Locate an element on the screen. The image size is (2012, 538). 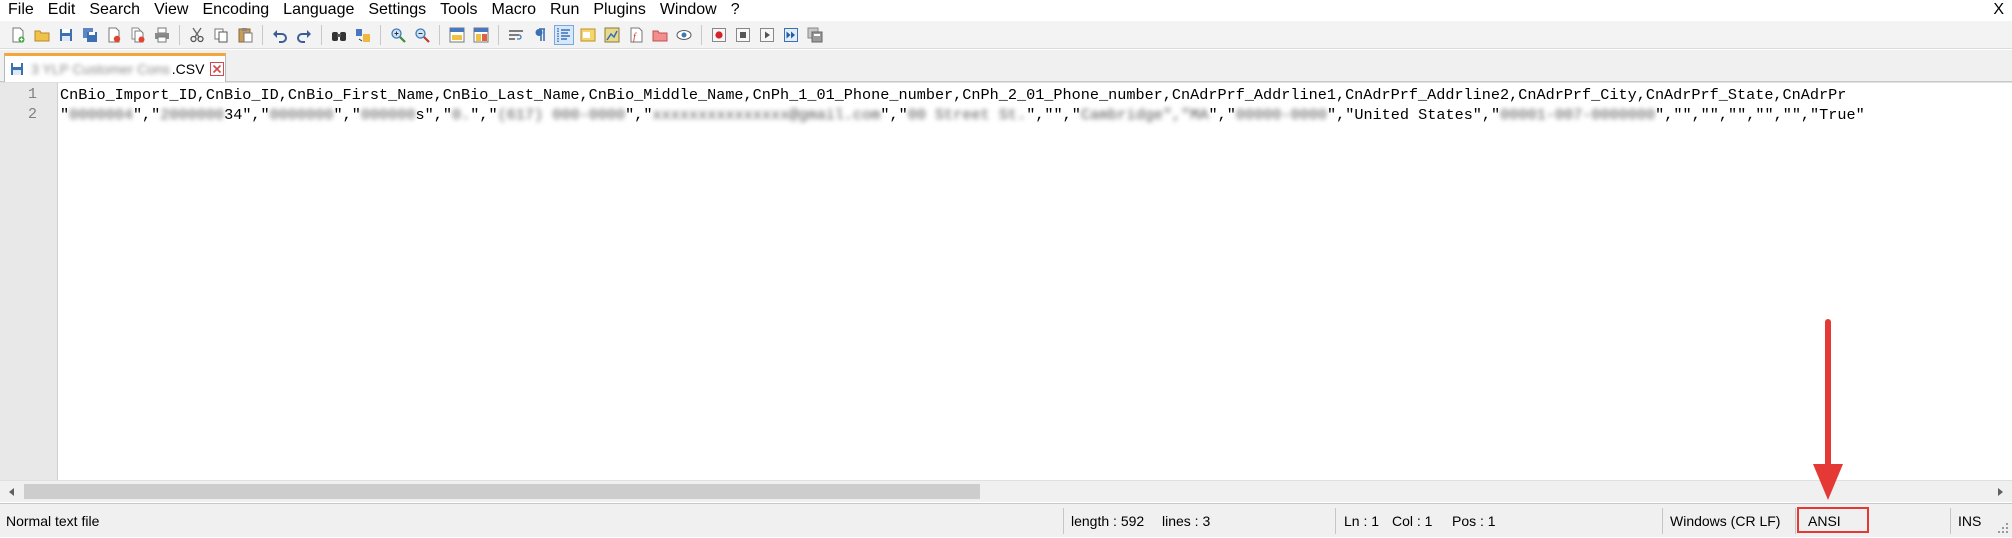
menu-view: View is located at coordinates (171, 10).